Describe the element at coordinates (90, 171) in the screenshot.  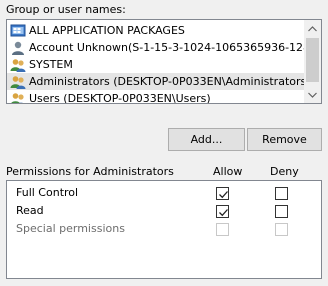
I see `permissions-title: Permissions for Administrators` at that location.